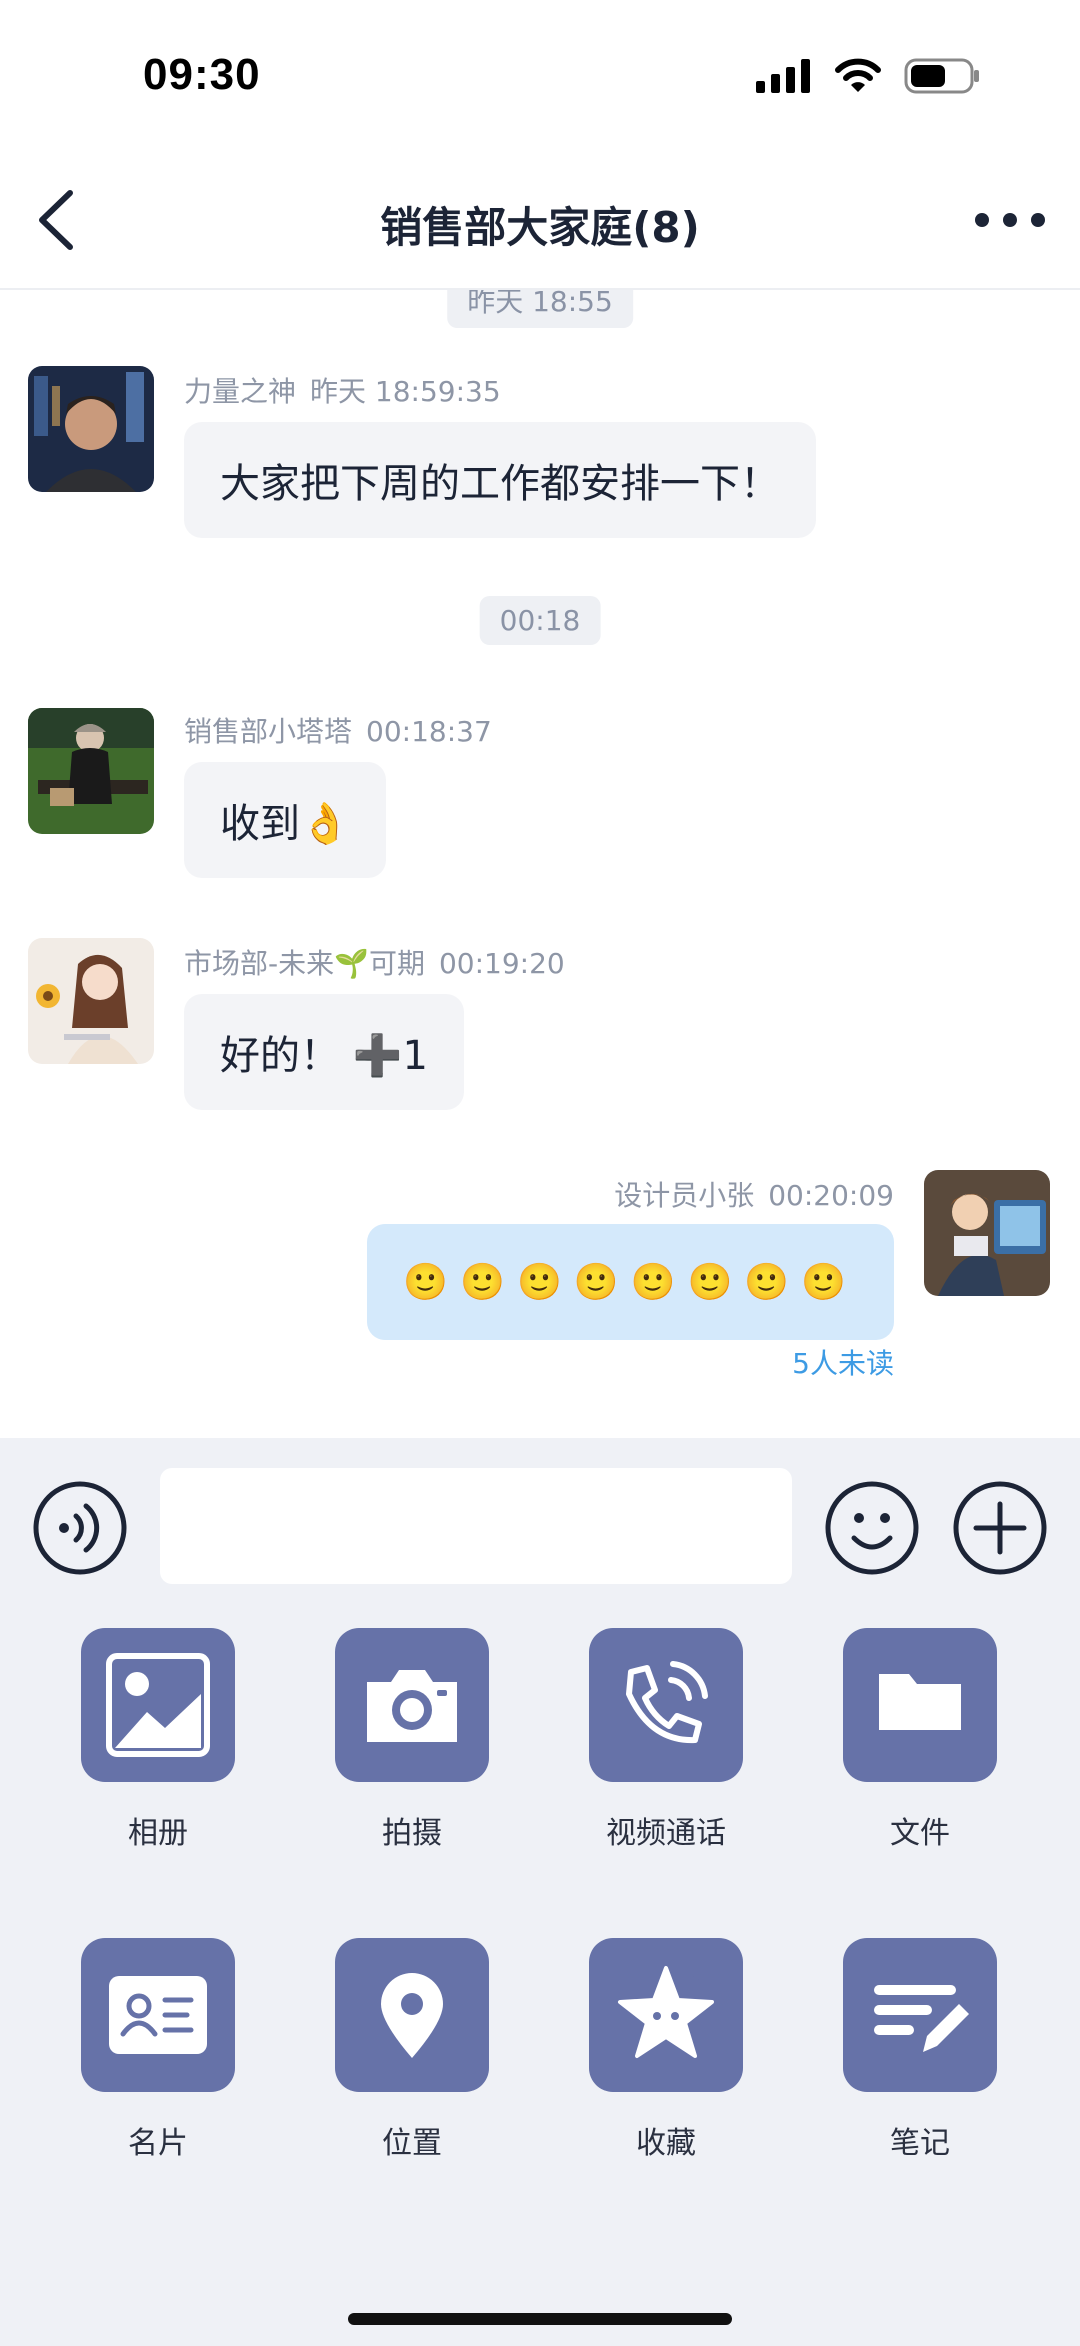 This screenshot has width=1080, height=2346. What do you see at coordinates (630, 1282) in the screenshot?
I see `message-bubble: 🙂🙂🙂🙂🙂🙂🙂🙂` at bounding box center [630, 1282].